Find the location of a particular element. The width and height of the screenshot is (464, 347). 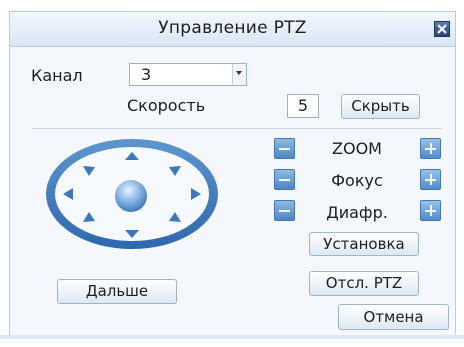

iris-minus-button is located at coordinates (284, 210).